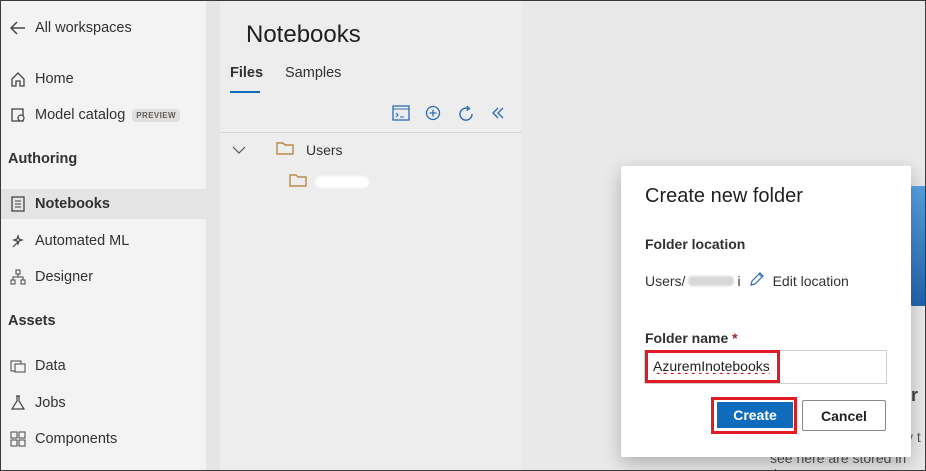 This screenshot has height=471, width=926. Describe the element at coordinates (498, 115) in the screenshot. I see `collapse-icon` at that location.